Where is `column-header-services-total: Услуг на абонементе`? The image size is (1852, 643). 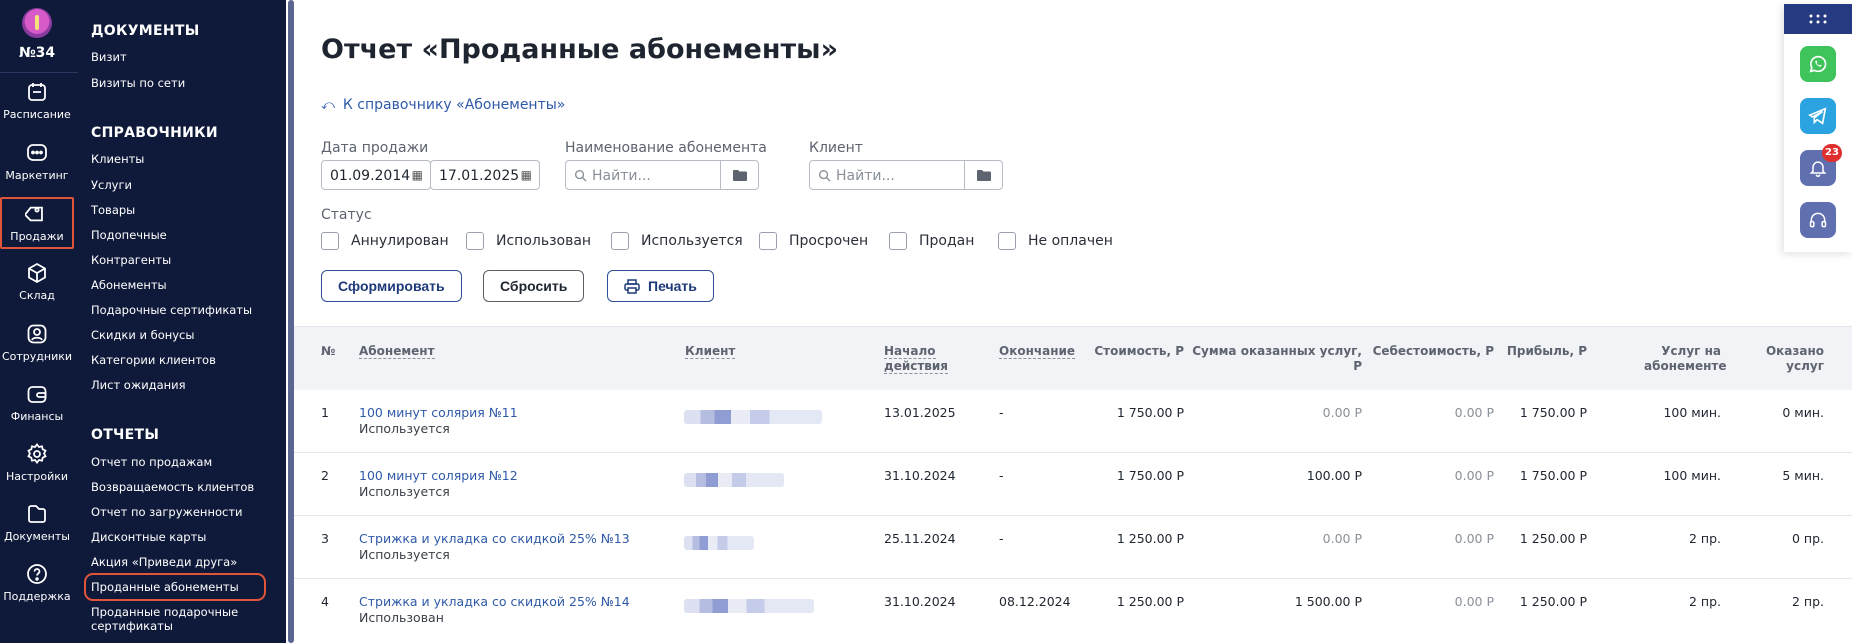 column-header-services-total: Услуг на абонементе is located at coordinates (1685, 358).